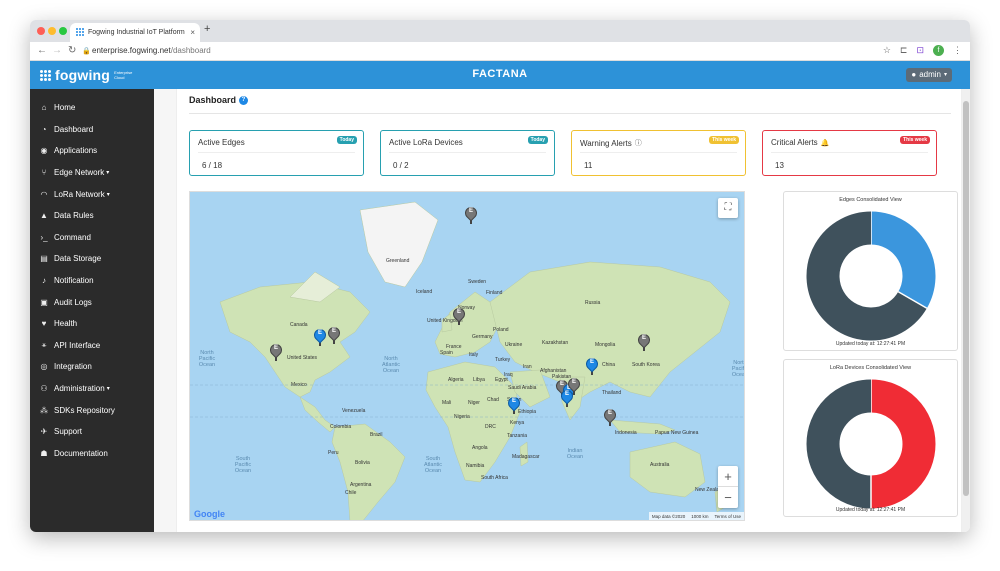  Describe the element at coordinates (41, 31) in the screenshot. I see `close-window-icon` at that location.